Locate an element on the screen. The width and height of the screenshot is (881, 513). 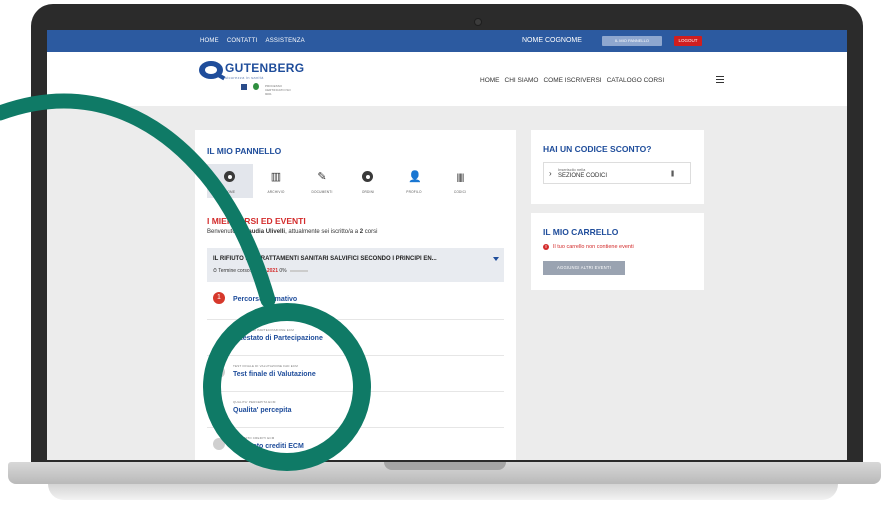
step-label: Test finale di Valutazione is located at coordinates (274, 374).